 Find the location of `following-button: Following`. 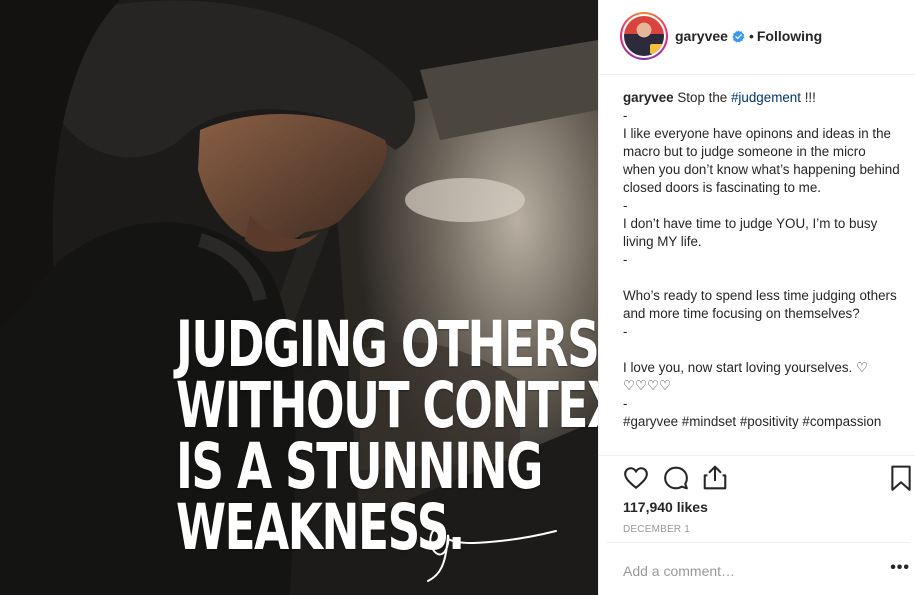

following-button: Following is located at coordinates (789, 36).